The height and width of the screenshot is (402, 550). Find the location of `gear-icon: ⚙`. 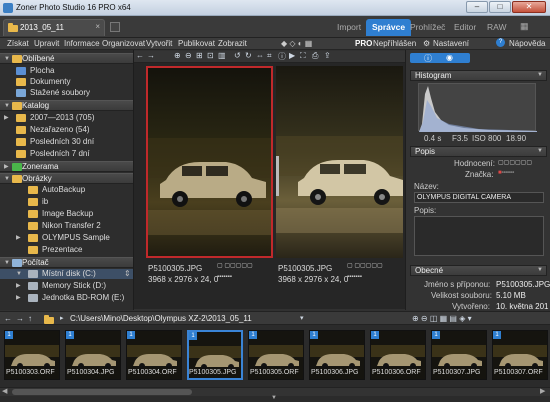

gear-icon: ⚙ is located at coordinates (426, 43).